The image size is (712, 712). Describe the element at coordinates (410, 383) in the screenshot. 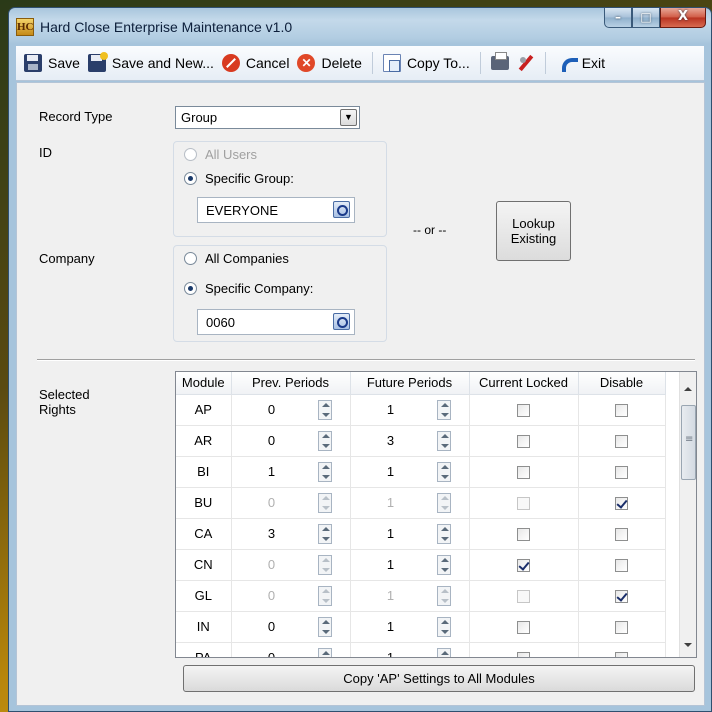

I see `column-header-future-periods: Future Periods` at that location.